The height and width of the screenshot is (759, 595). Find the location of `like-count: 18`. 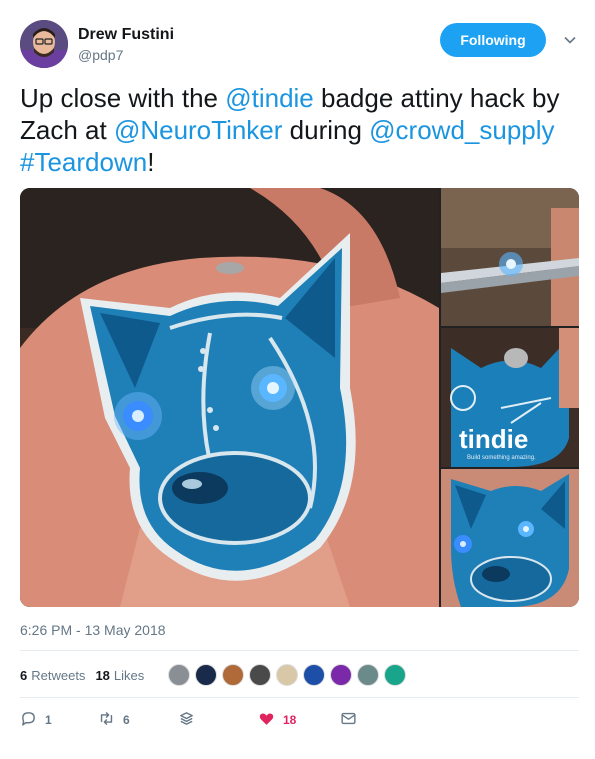

like-count: 18 is located at coordinates (290, 720).